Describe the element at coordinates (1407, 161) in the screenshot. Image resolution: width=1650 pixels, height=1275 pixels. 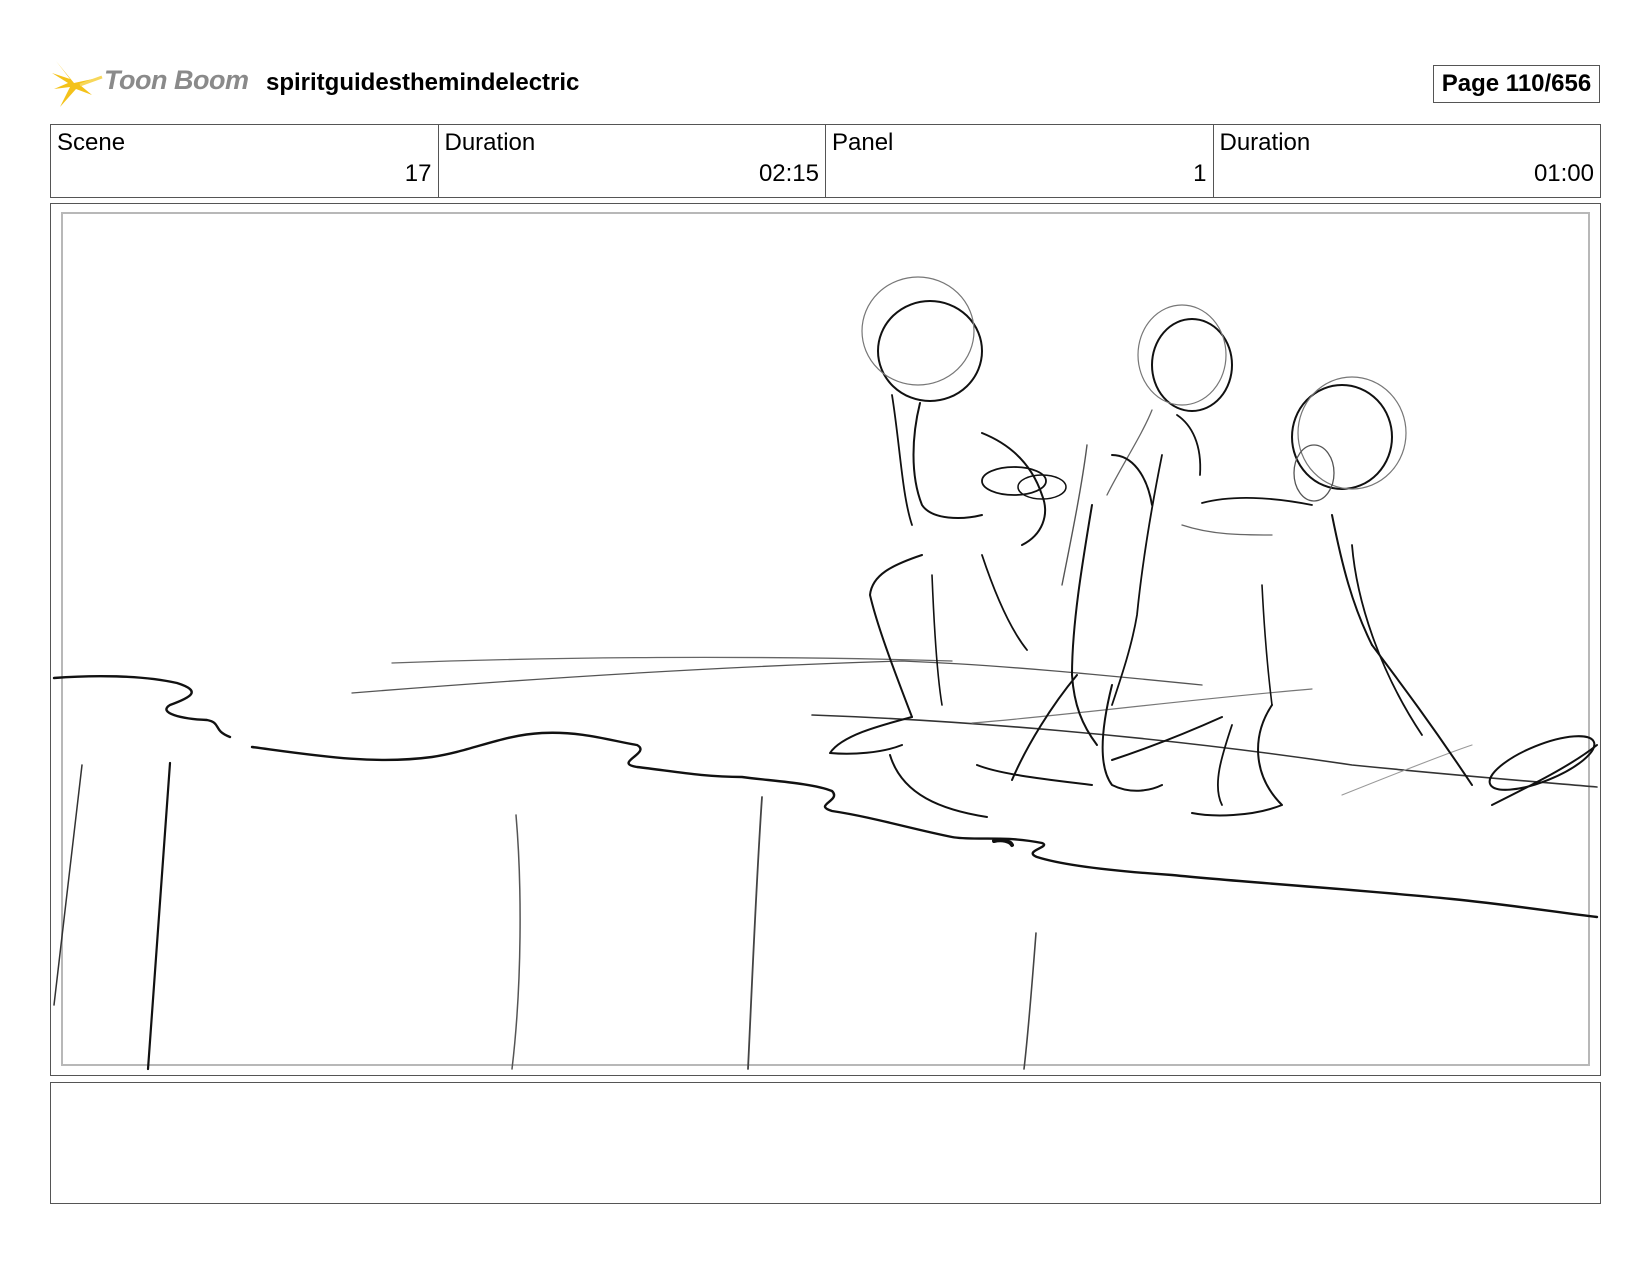
I see `panel-duration-cell: Duration 01:00` at that location.